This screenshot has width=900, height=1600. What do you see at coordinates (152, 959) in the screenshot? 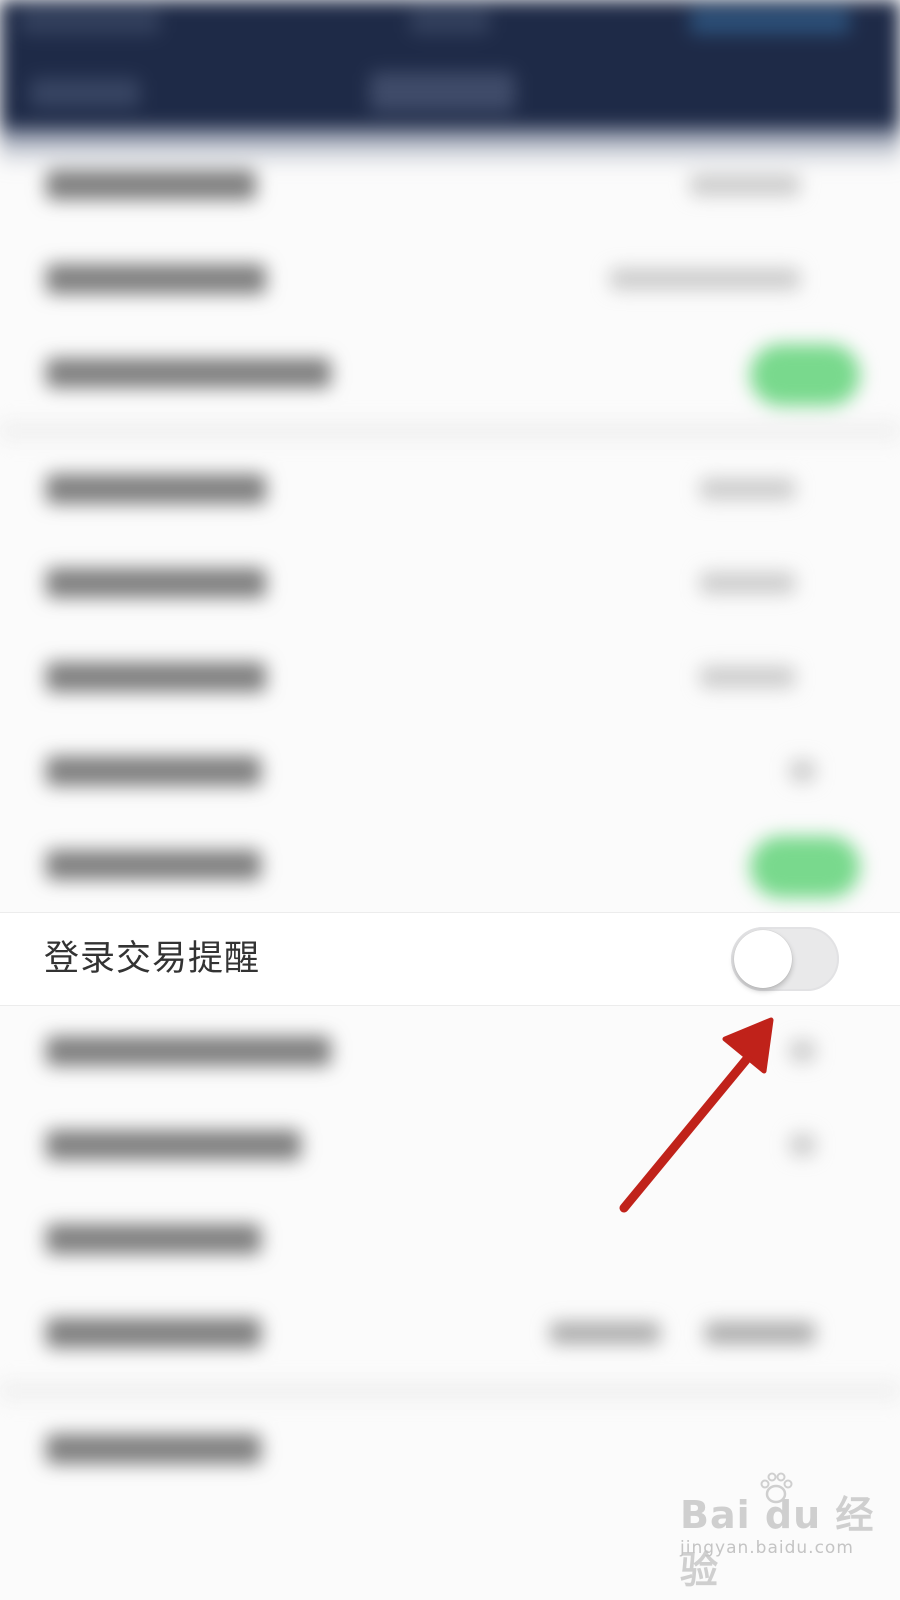
I see `login-trade-alert-label: 登录交易提醒` at bounding box center [152, 959].